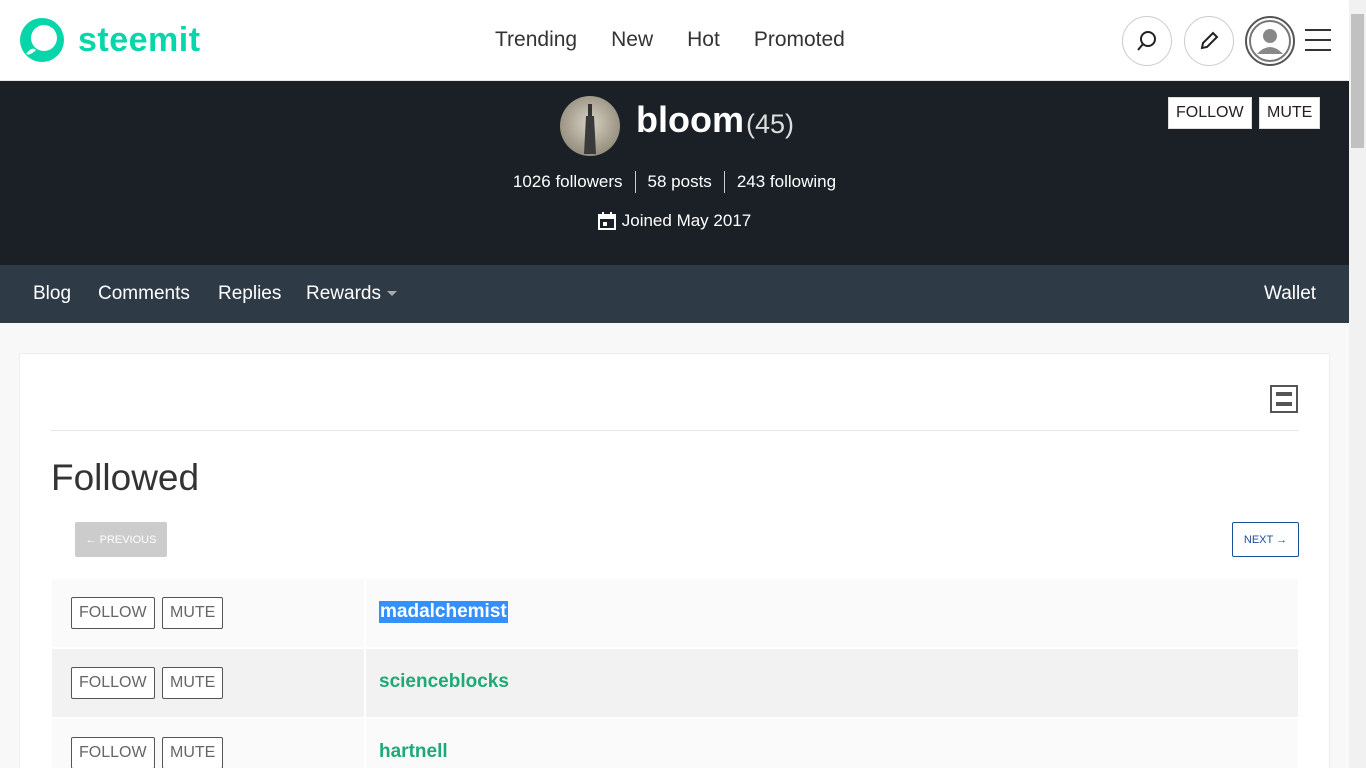 The width and height of the screenshot is (1366, 768). What do you see at coordinates (52, 294) in the screenshot?
I see `tab-blog: Blog` at bounding box center [52, 294].